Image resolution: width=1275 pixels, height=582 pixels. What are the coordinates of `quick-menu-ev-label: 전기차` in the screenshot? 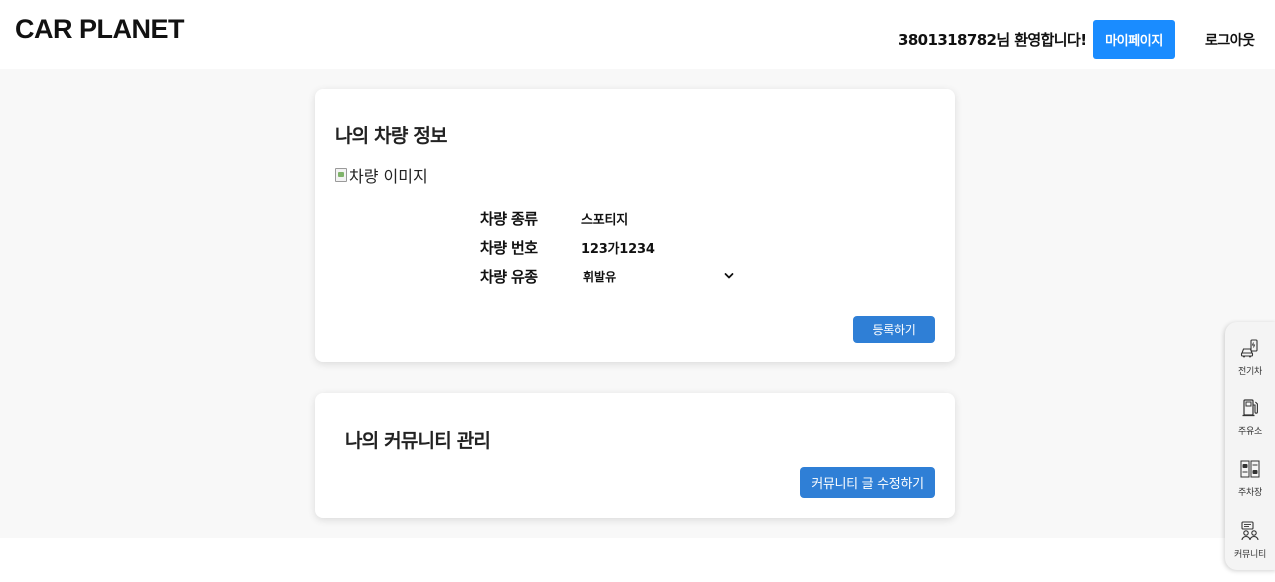 It's located at (1250, 372).